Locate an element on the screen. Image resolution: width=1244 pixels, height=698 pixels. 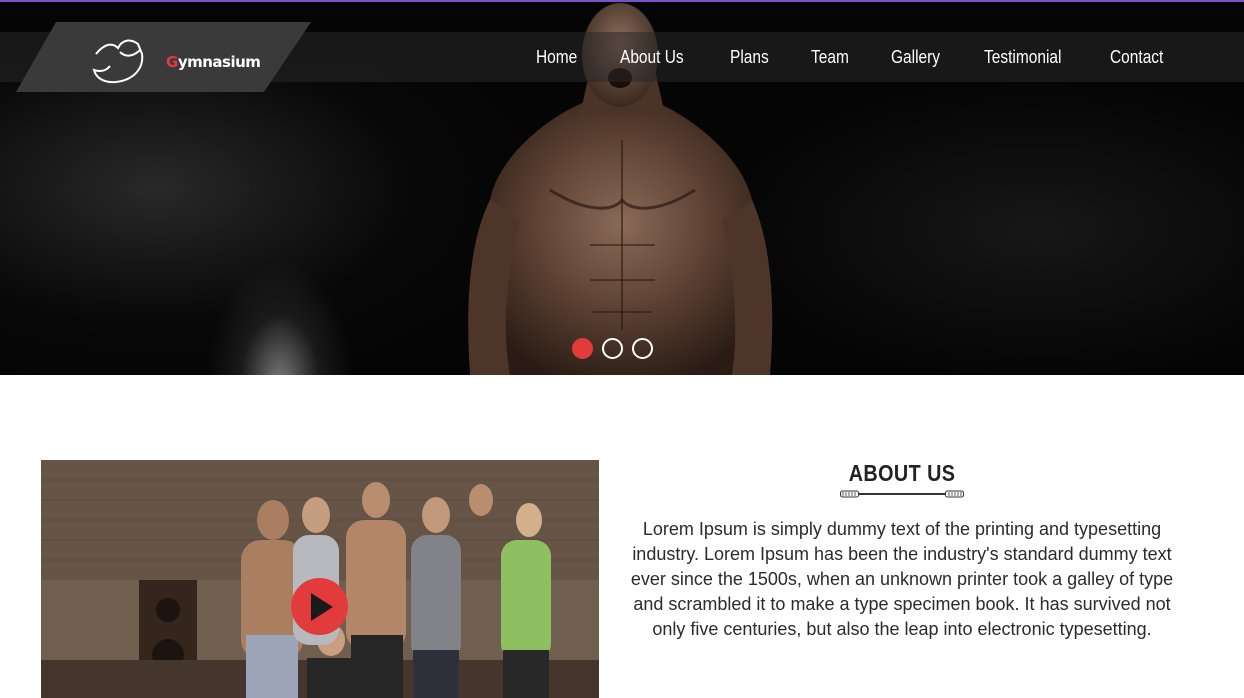
nav-item-plans: Plans is located at coordinates (752, 57).